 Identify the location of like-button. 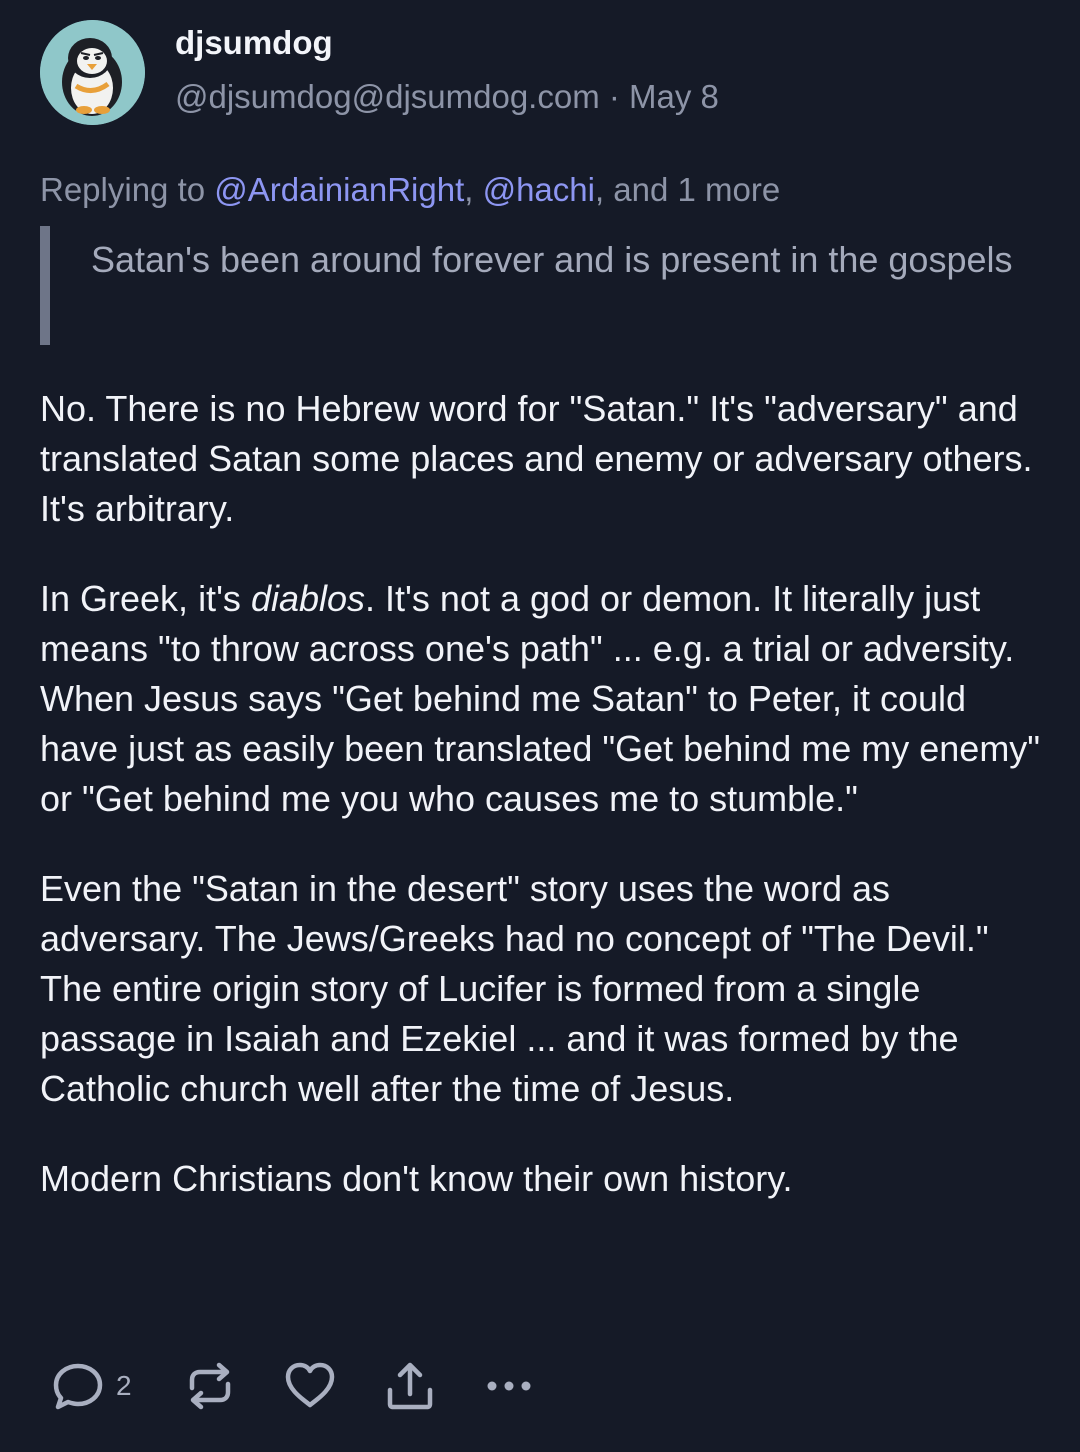
(310, 1386).